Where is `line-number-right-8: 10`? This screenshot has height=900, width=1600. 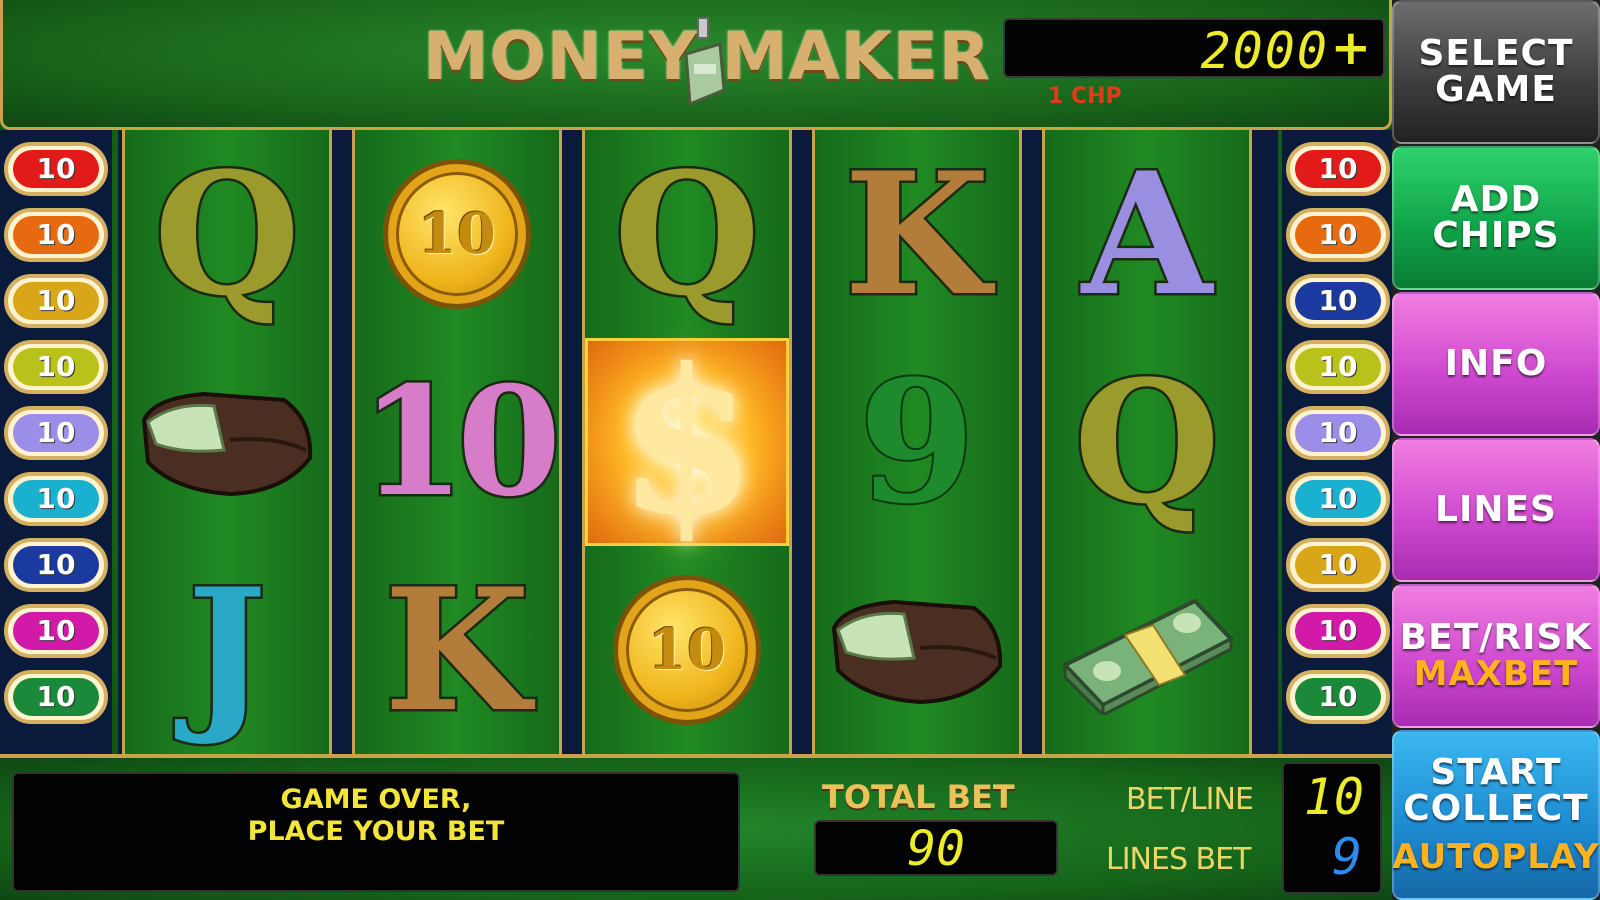 line-number-right-8: 10 is located at coordinates (1338, 631).